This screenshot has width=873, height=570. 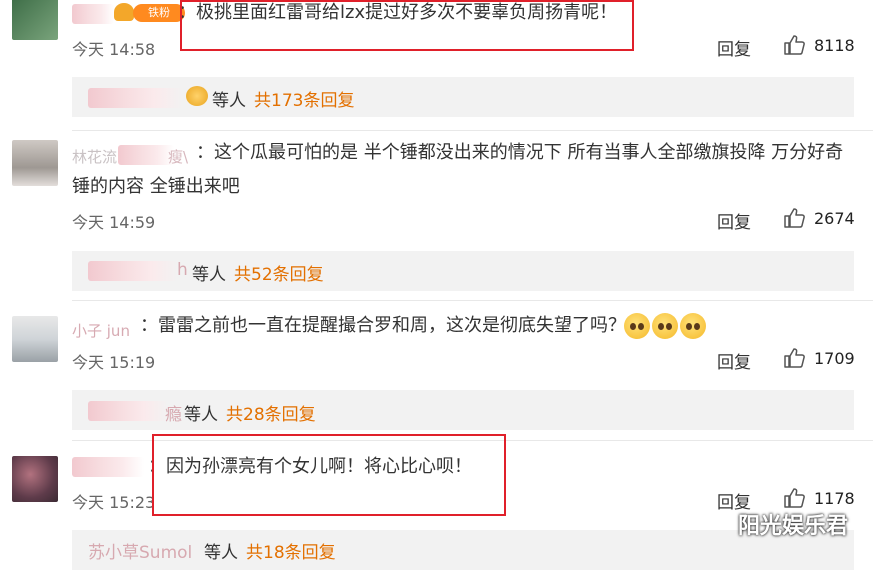 I want to click on comment-time: 今天 14:59, so click(x=114, y=222).